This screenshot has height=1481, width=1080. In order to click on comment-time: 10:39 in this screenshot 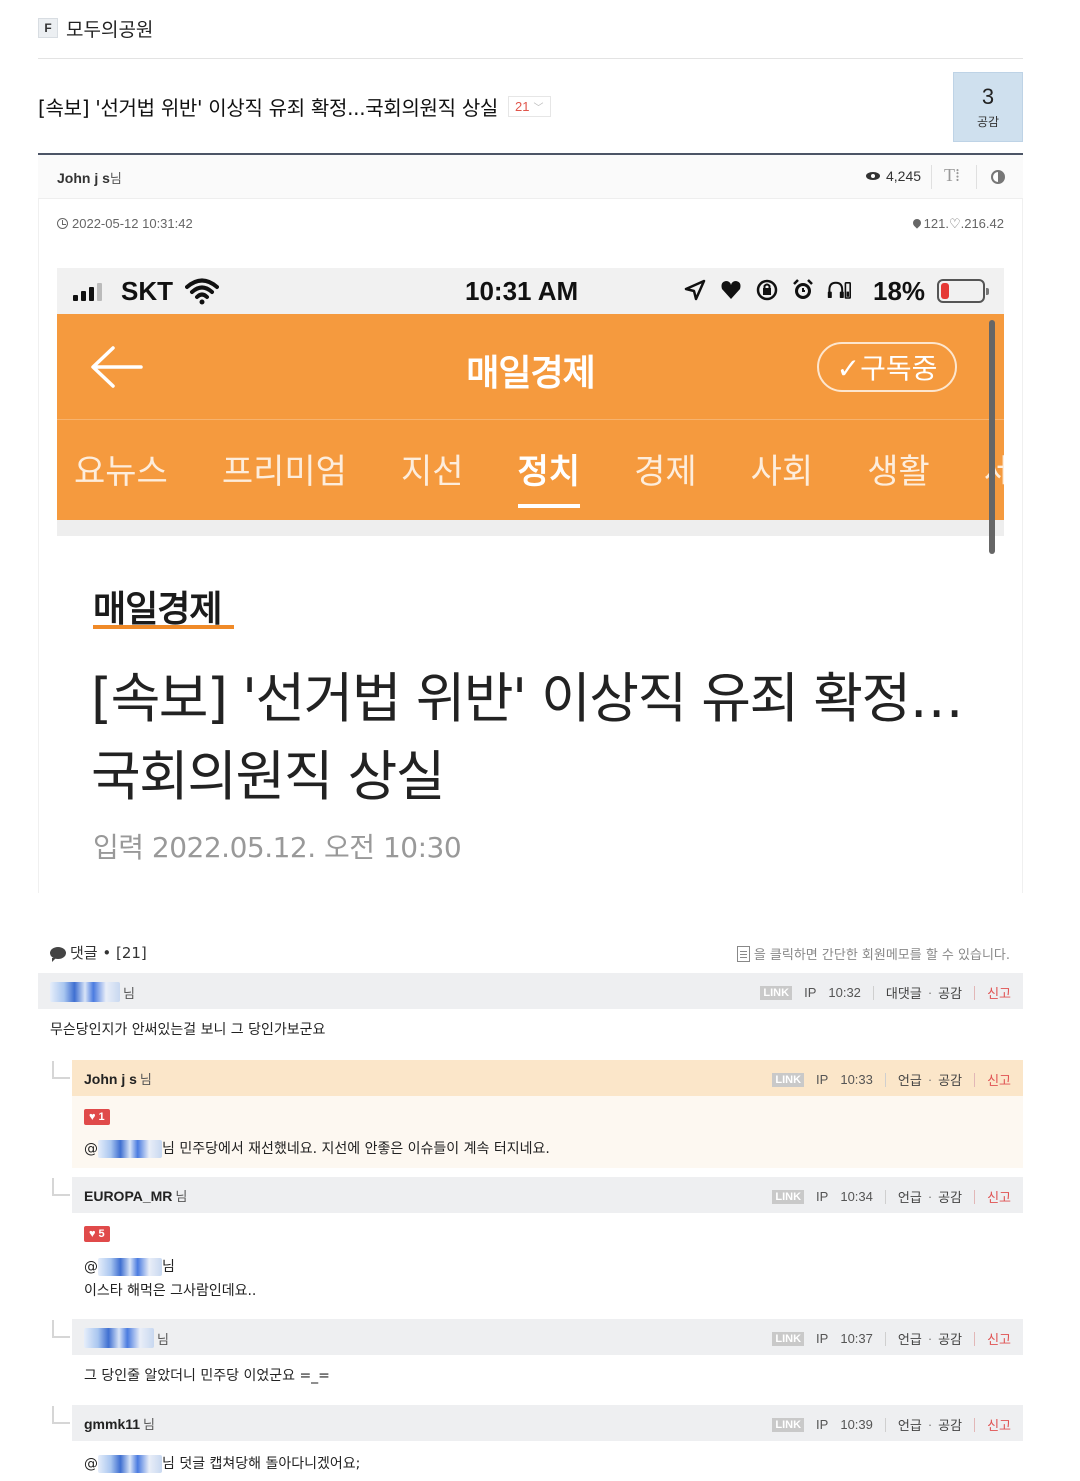, I will do `click(856, 1424)`.